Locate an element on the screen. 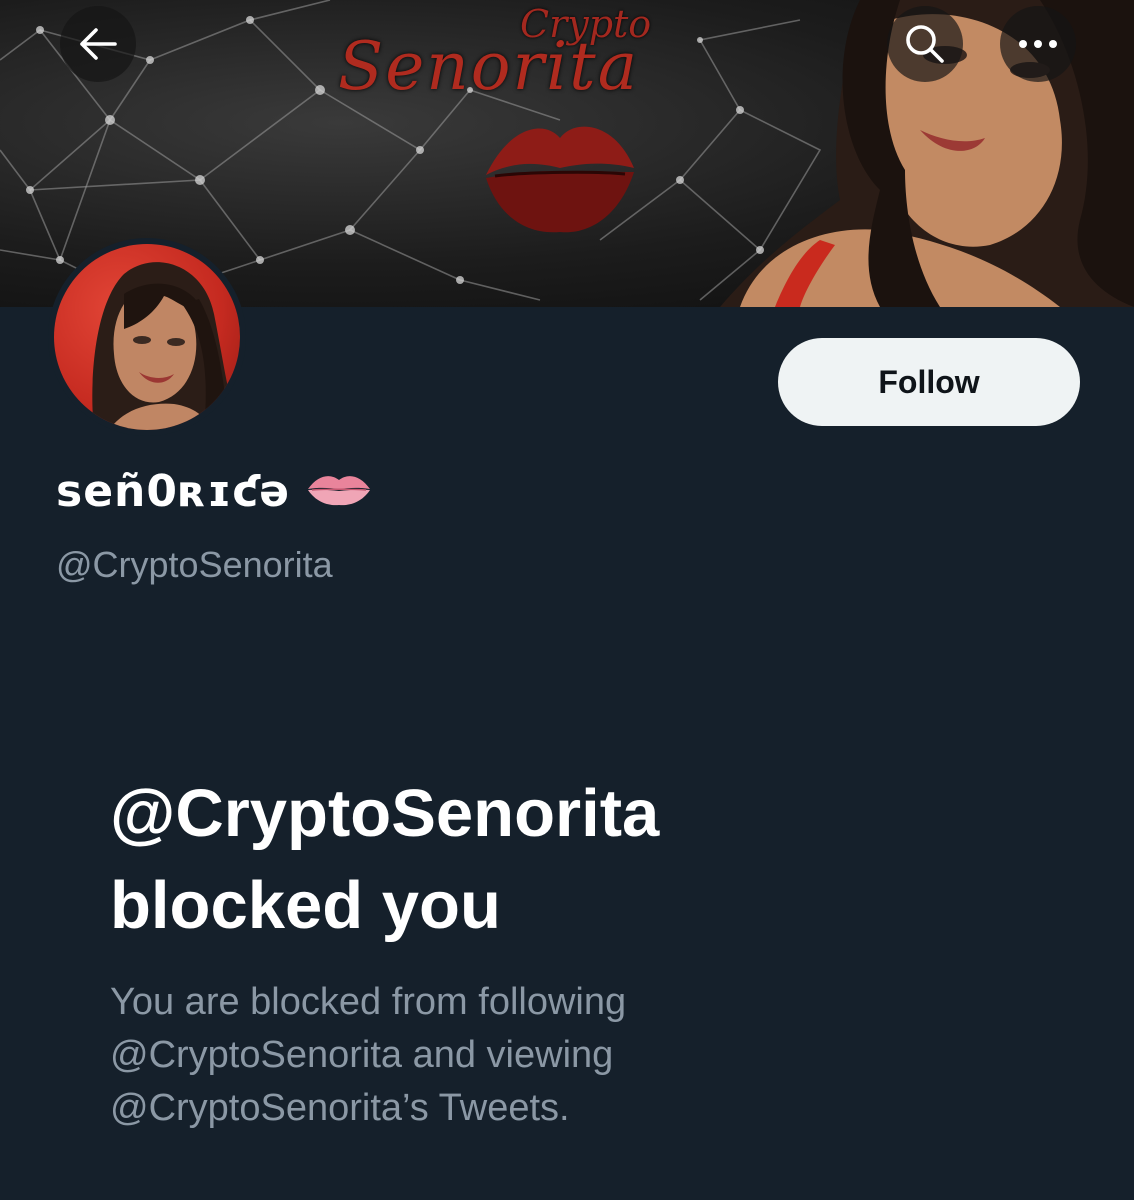 The width and height of the screenshot is (1134, 1200). arrow-left-icon is located at coordinates (98, 44).